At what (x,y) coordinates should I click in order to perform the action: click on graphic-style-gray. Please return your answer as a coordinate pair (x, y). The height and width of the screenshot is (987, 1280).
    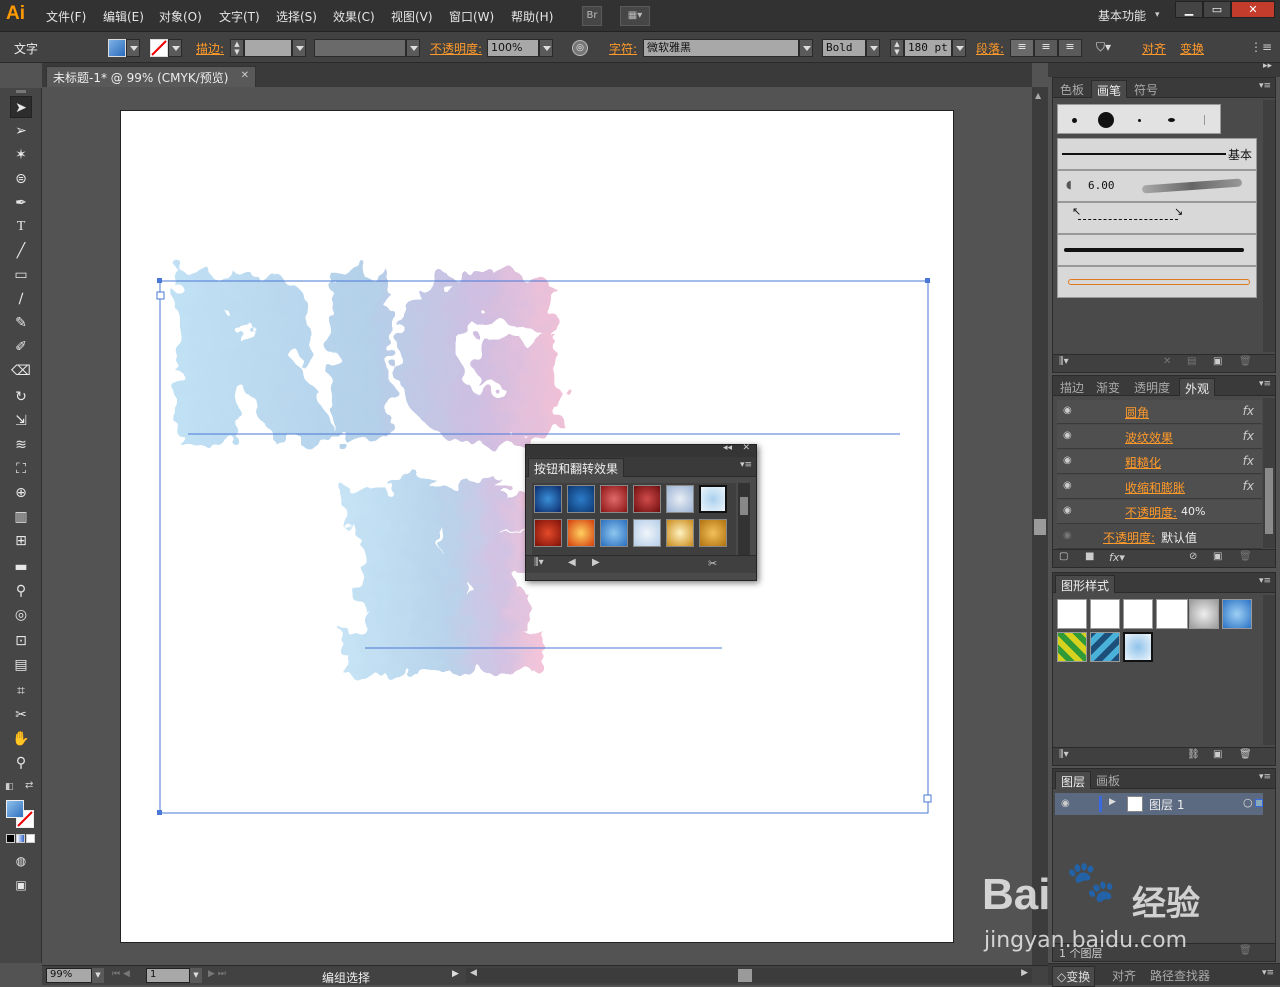
    Looking at the image, I should click on (1204, 614).